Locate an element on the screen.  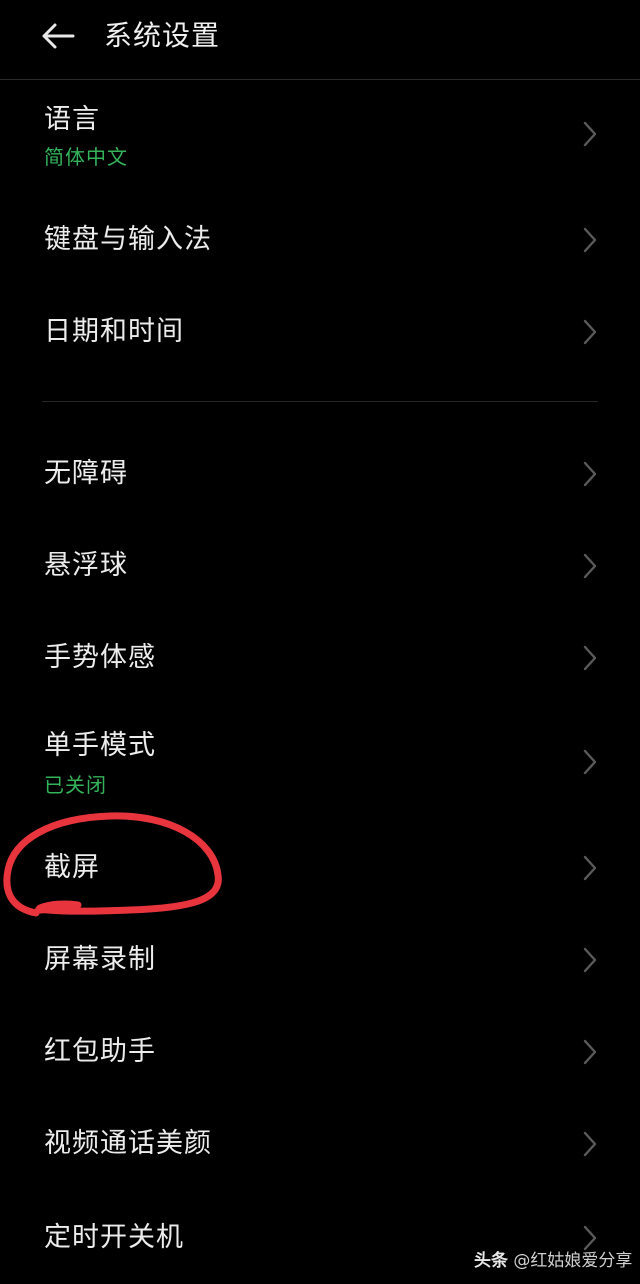
back-button is located at coordinates (58, 36).